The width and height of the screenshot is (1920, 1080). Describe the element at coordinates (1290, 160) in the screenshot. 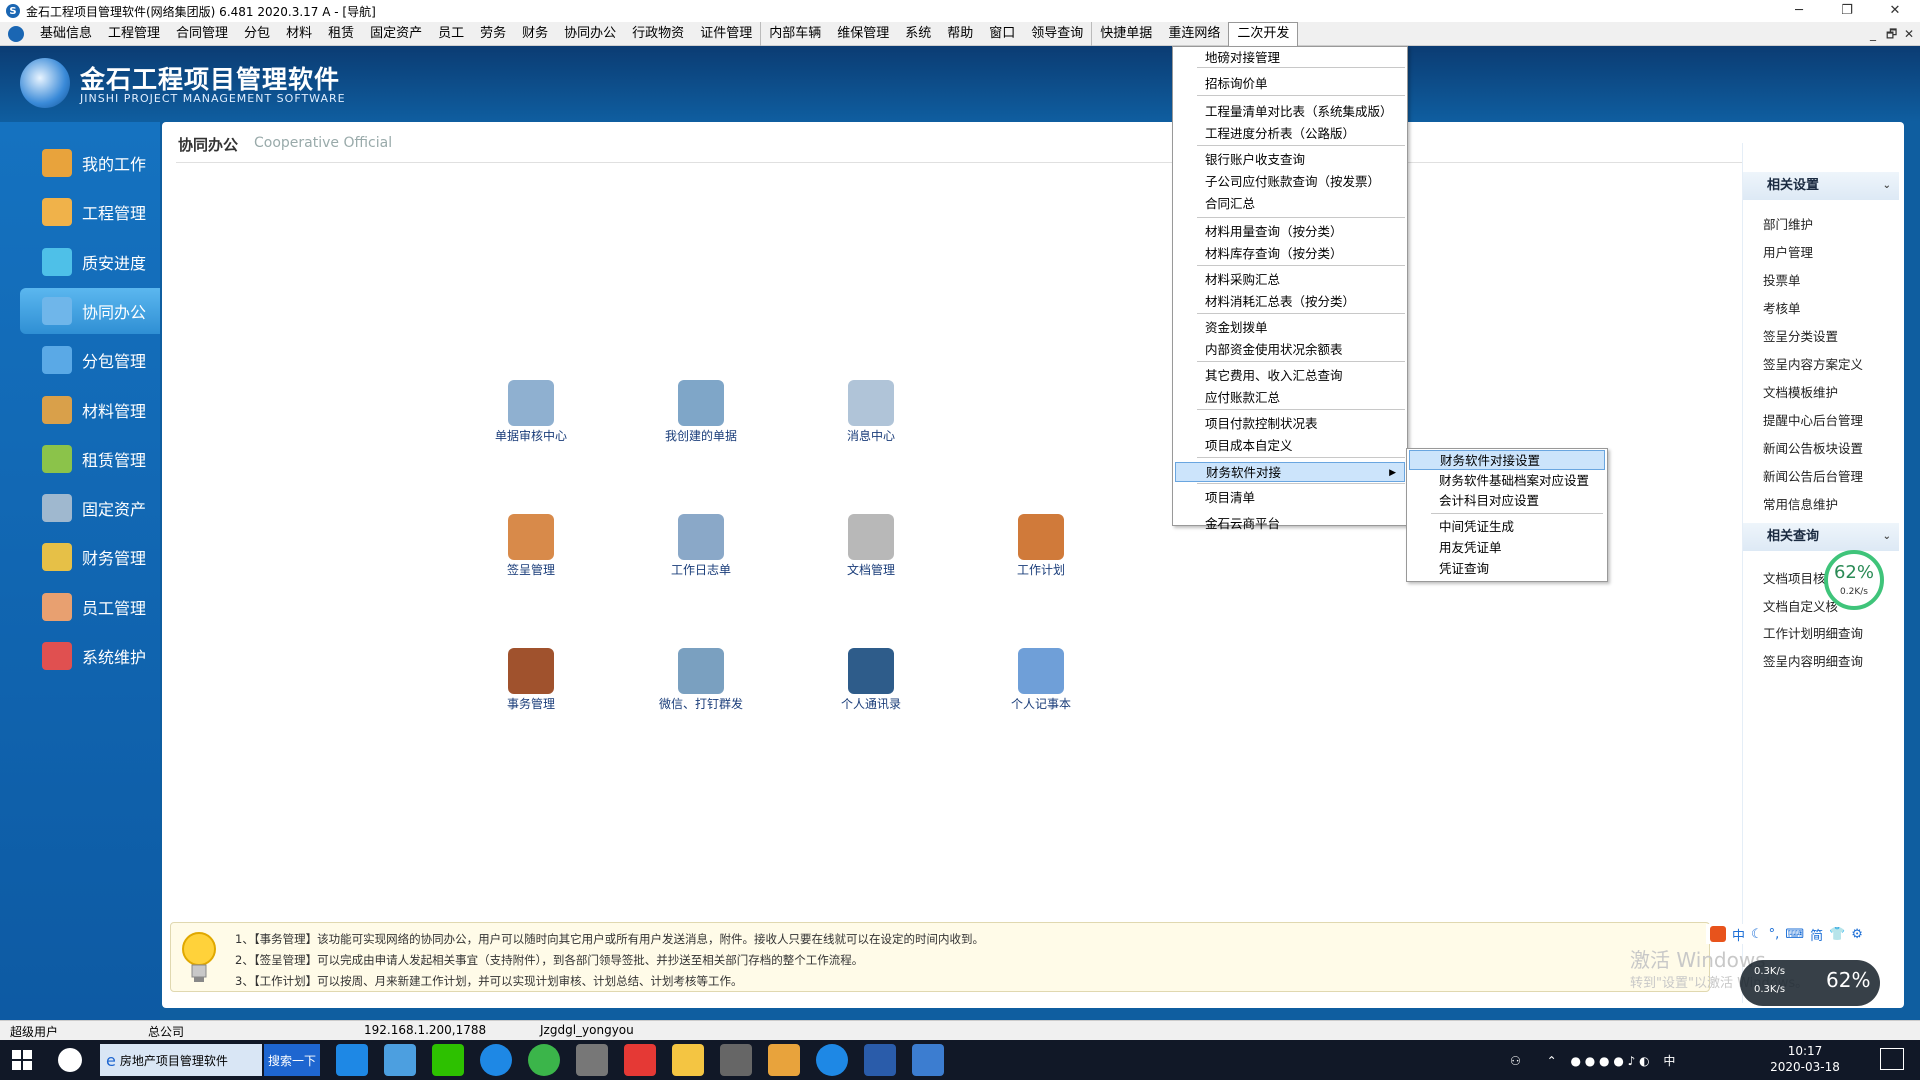

I see `dropdown-item: 银行账户收支查询` at that location.